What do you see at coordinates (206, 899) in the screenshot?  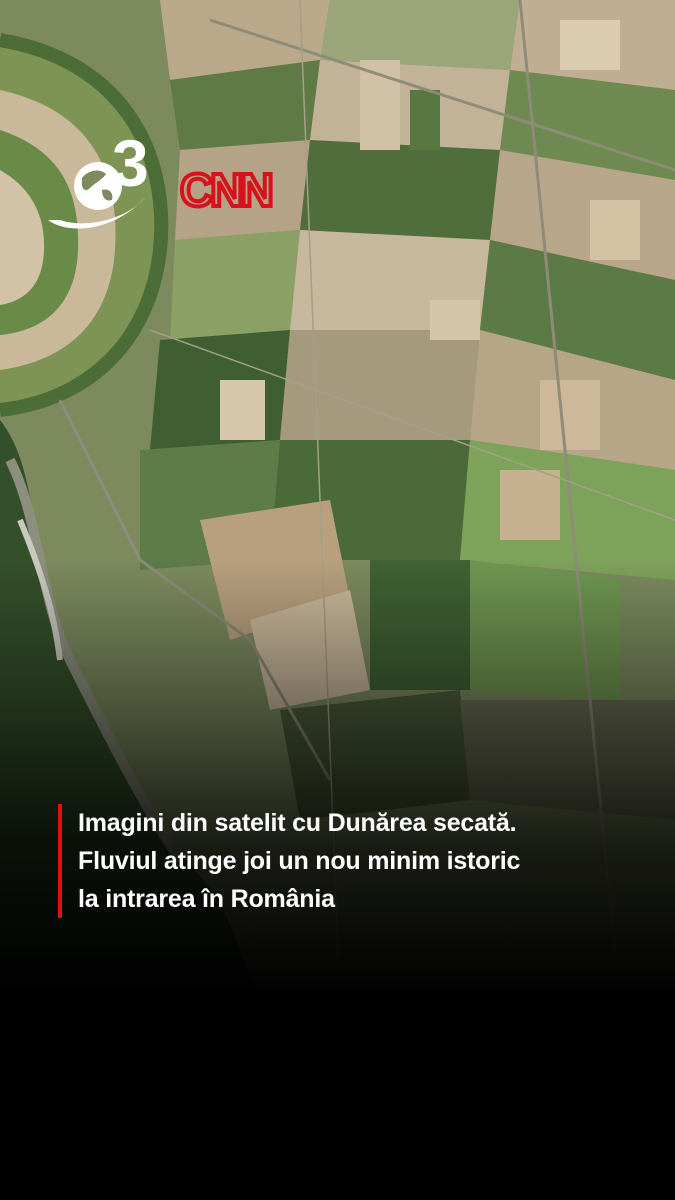 I see `caption-line-3: la intrarea în România` at bounding box center [206, 899].